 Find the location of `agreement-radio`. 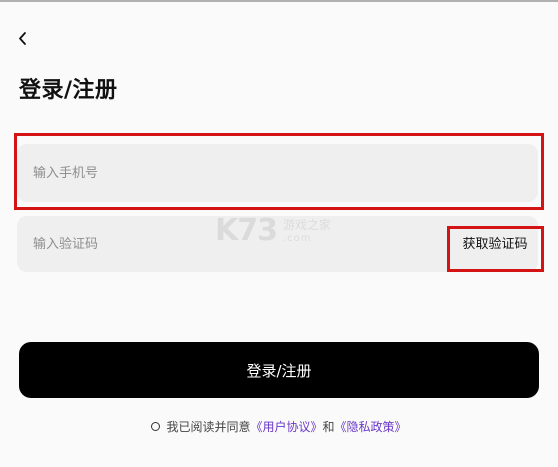

agreement-radio is located at coordinates (156, 426).